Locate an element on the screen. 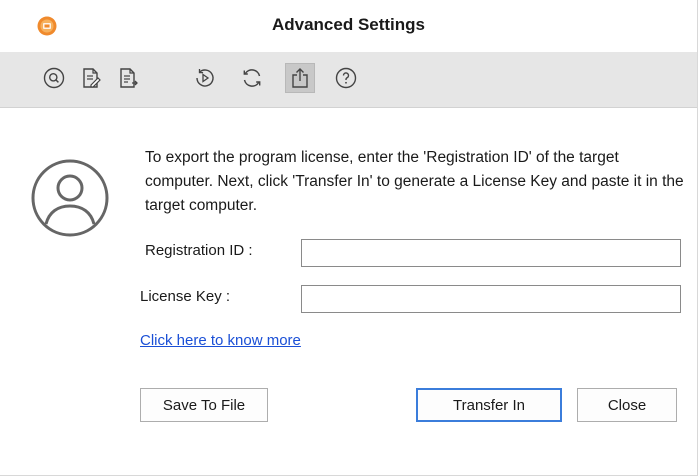 The height and width of the screenshot is (476, 698). title-bar: Advanced Settings is located at coordinates (348, 26).